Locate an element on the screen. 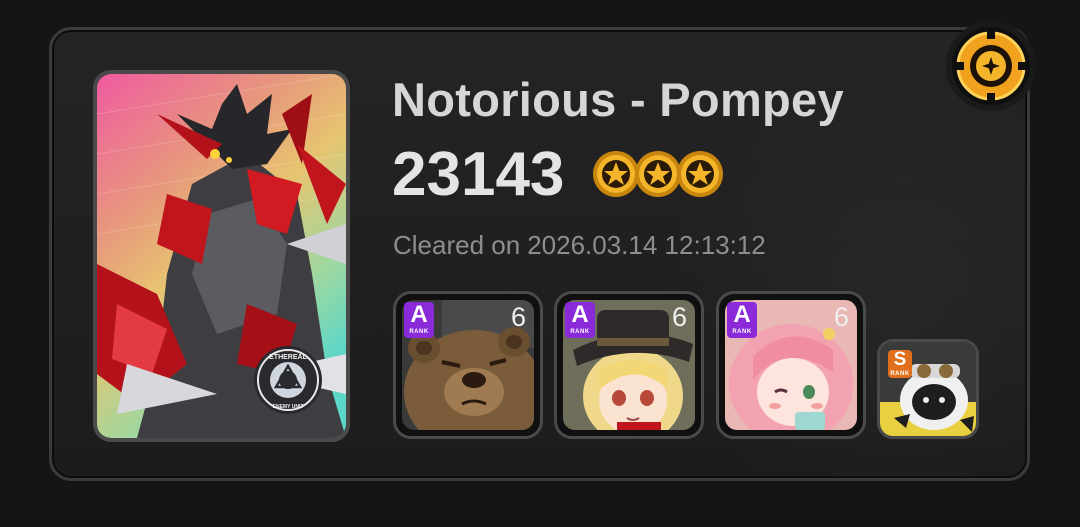 The width and height of the screenshot is (1080, 527). cleared-timestamp: Cleared on 2026.03.14 12:13:12 is located at coordinates (579, 245).